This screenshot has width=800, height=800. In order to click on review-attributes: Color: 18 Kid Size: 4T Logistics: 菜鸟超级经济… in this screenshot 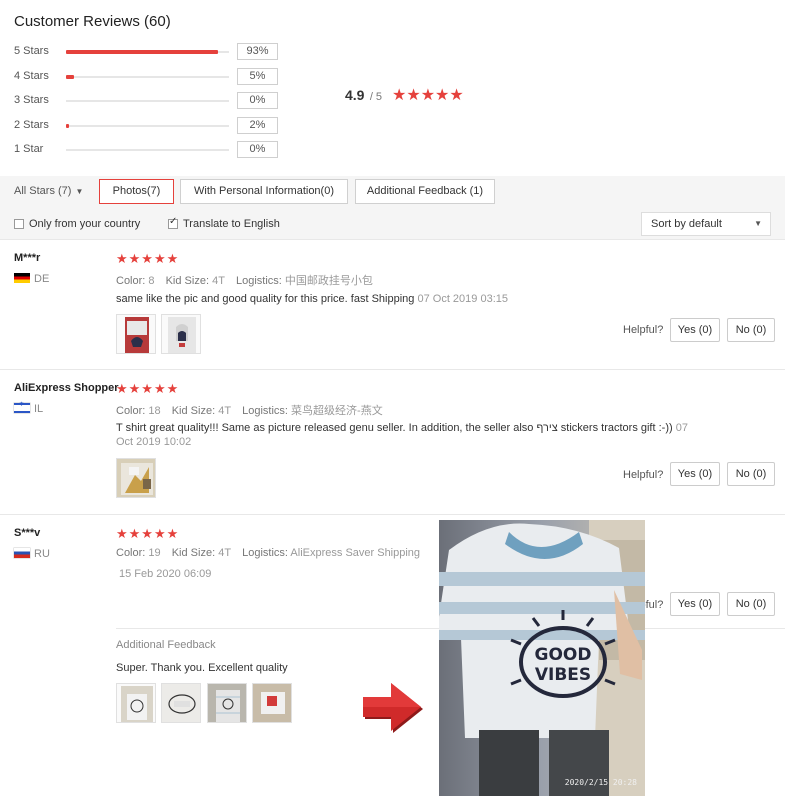, I will do `click(249, 411)`.